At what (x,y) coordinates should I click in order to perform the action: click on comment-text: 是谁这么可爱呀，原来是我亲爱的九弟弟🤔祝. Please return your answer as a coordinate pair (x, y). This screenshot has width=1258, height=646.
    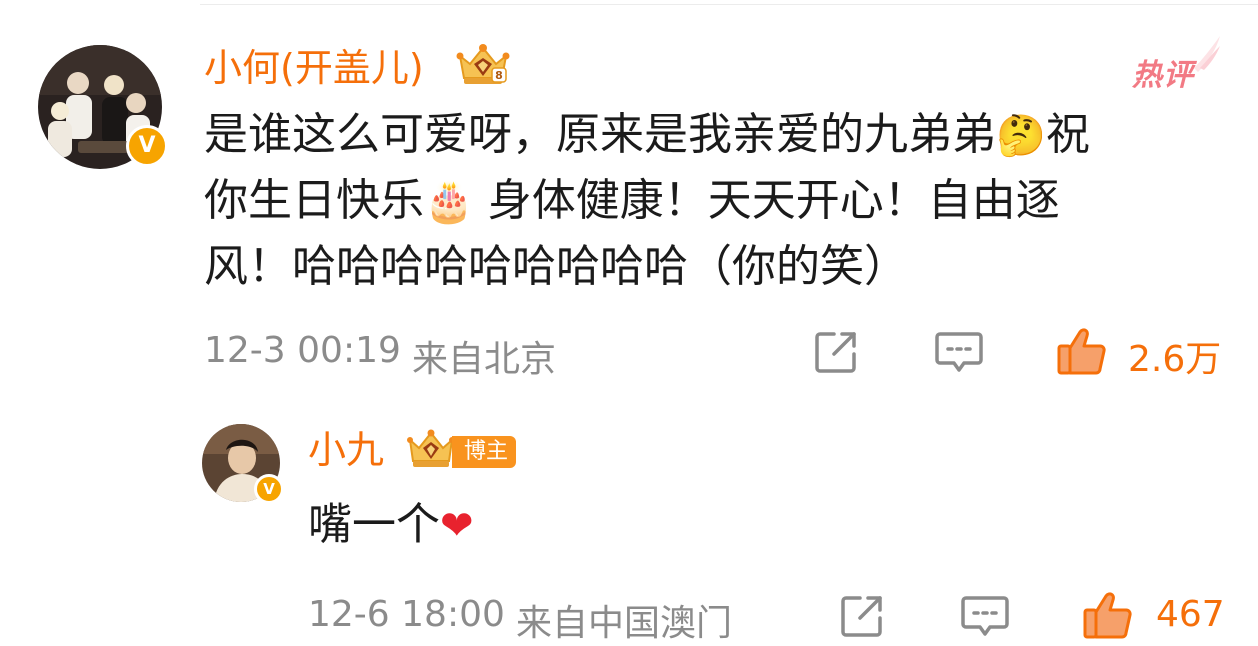
    Looking at the image, I should click on (647, 135).